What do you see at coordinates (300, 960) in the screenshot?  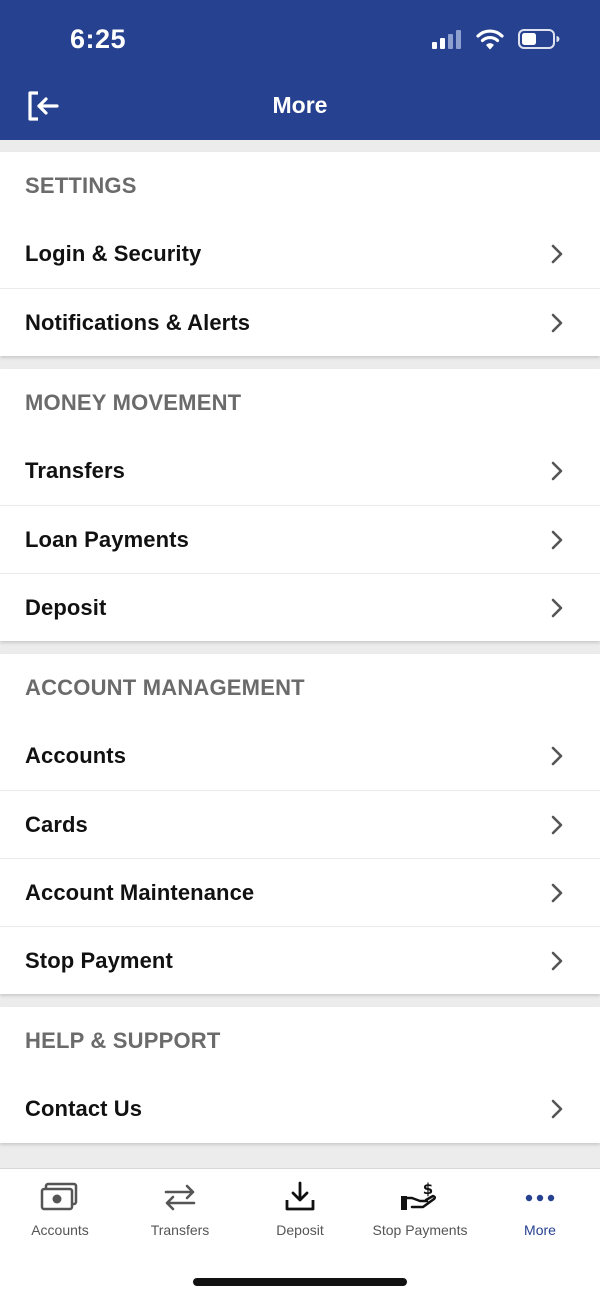 I see `menu-item-stop-payment: Stop Payment` at bounding box center [300, 960].